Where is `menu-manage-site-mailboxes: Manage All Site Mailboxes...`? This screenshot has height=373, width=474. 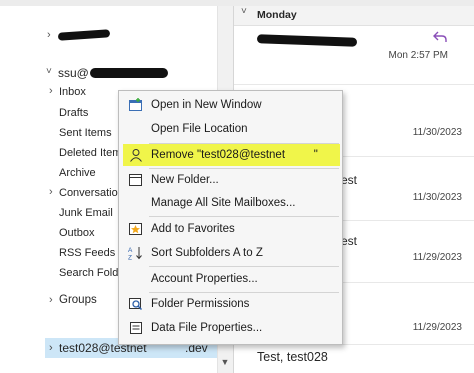
menu-manage-site-mailboxes: Manage All Site Mailboxes... is located at coordinates (230, 203).